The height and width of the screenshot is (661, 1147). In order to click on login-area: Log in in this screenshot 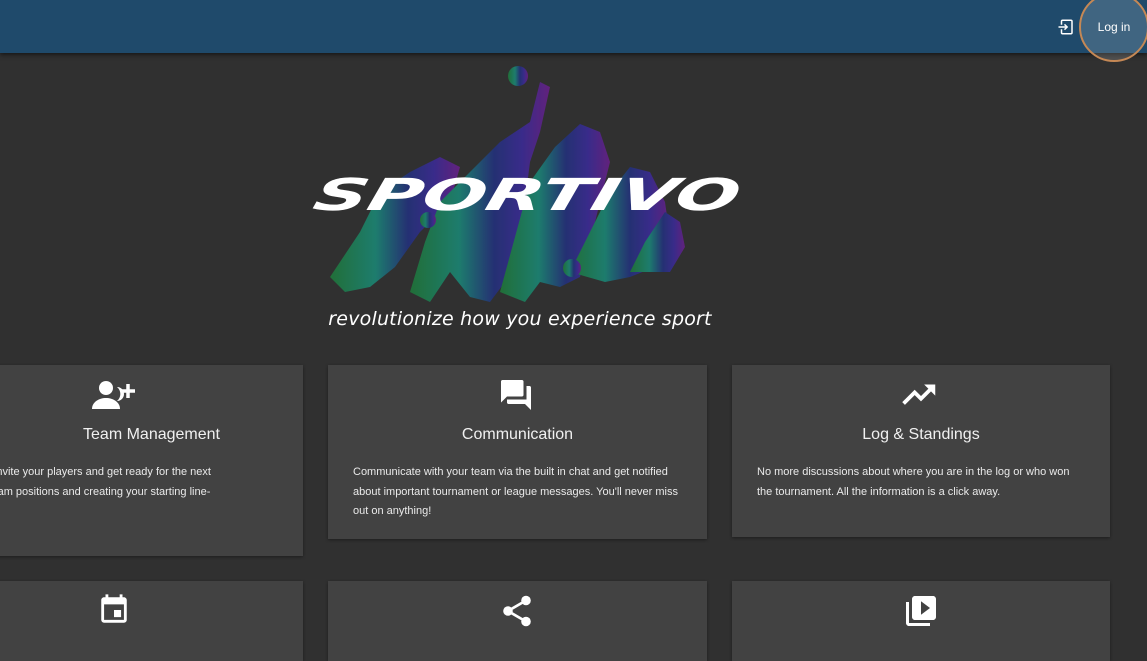, I will do `click(1092, 31)`.